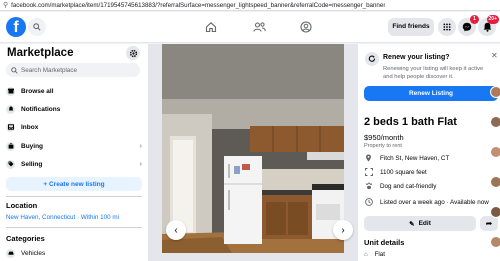 This screenshot has width=500, height=261. I want to click on location-value: New Haven, Connecticut · Within 100 mi, so click(62, 217).